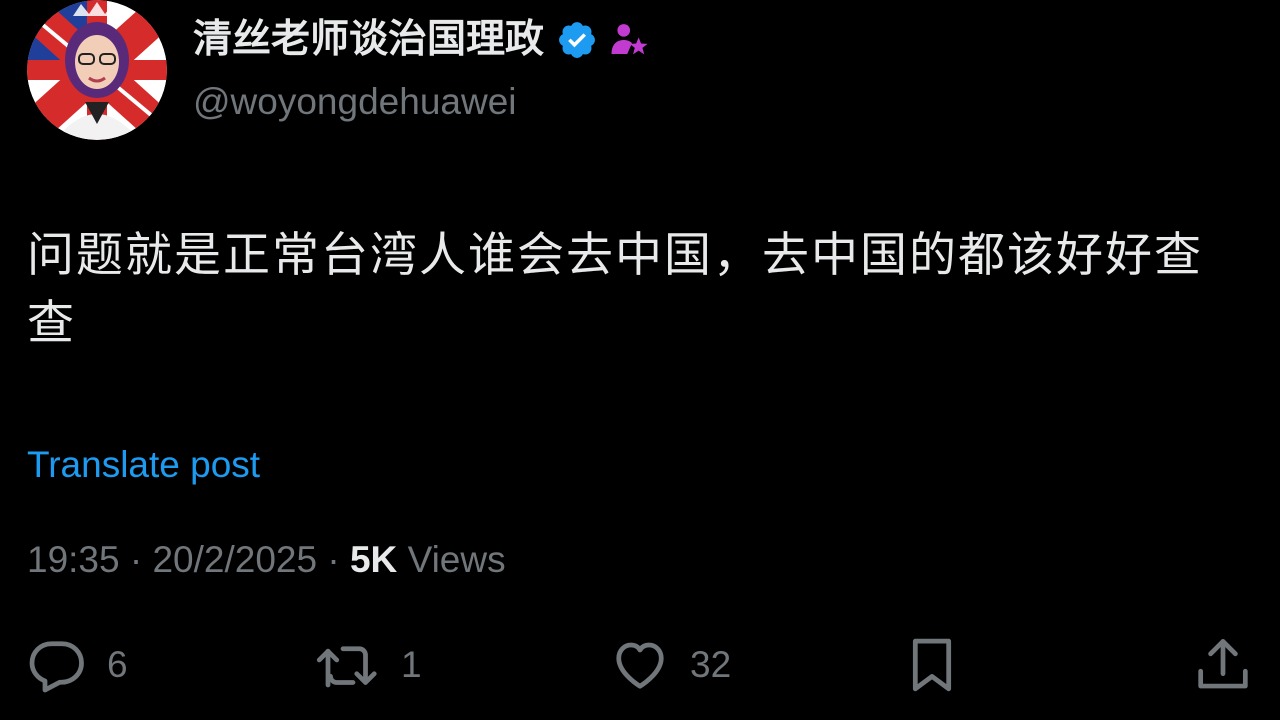 This screenshot has width=1280, height=720. Describe the element at coordinates (456, 559) in the screenshot. I see `views-label: Views` at that location.